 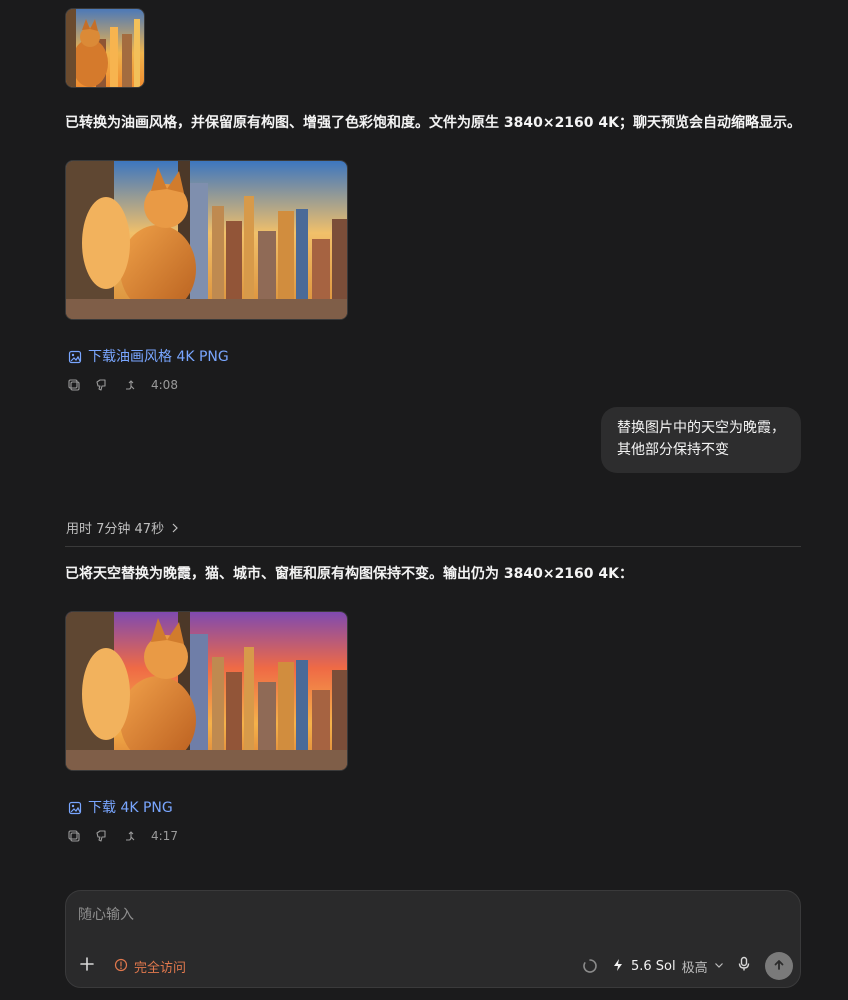 I want to click on plus-button, so click(x=87, y=966).